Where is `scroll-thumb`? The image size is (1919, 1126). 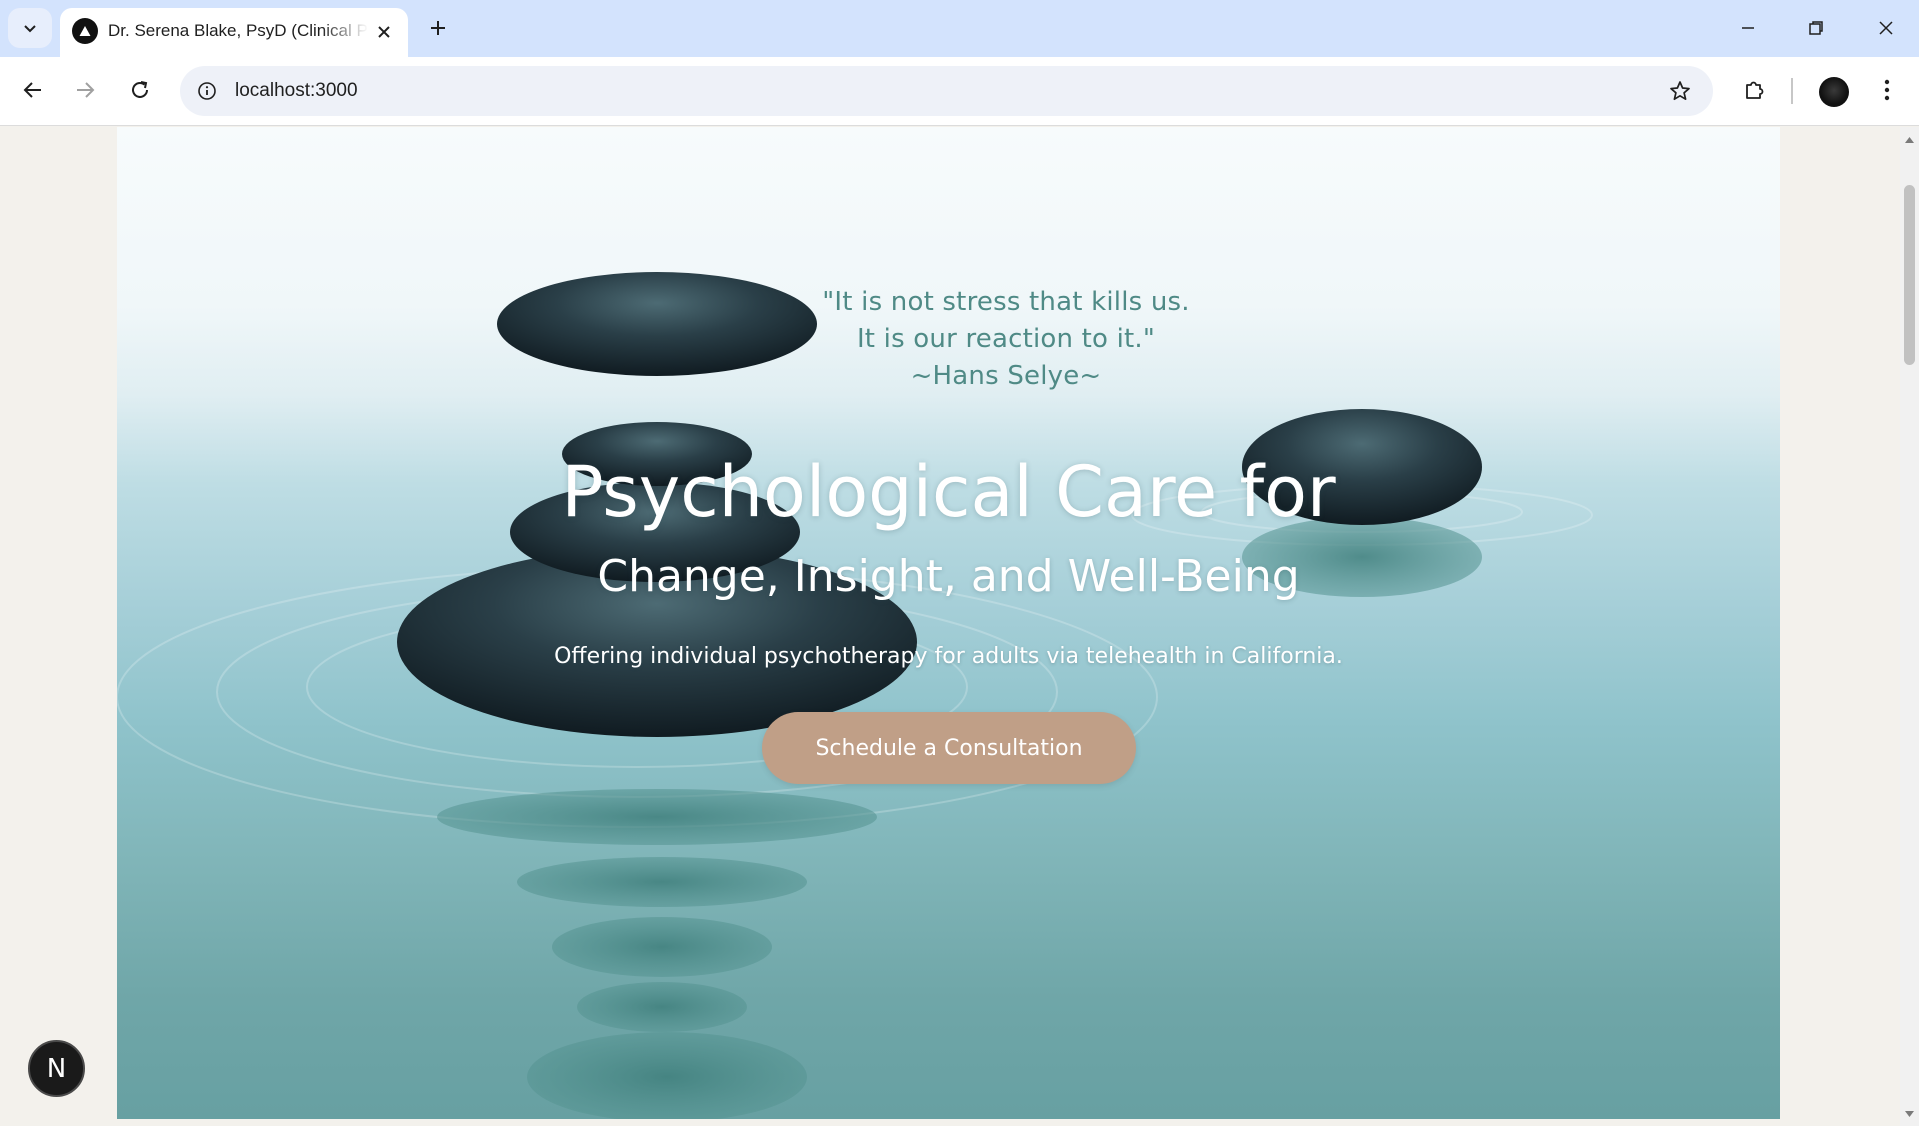
scroll-thumb is located at coordinates (1909, 275).